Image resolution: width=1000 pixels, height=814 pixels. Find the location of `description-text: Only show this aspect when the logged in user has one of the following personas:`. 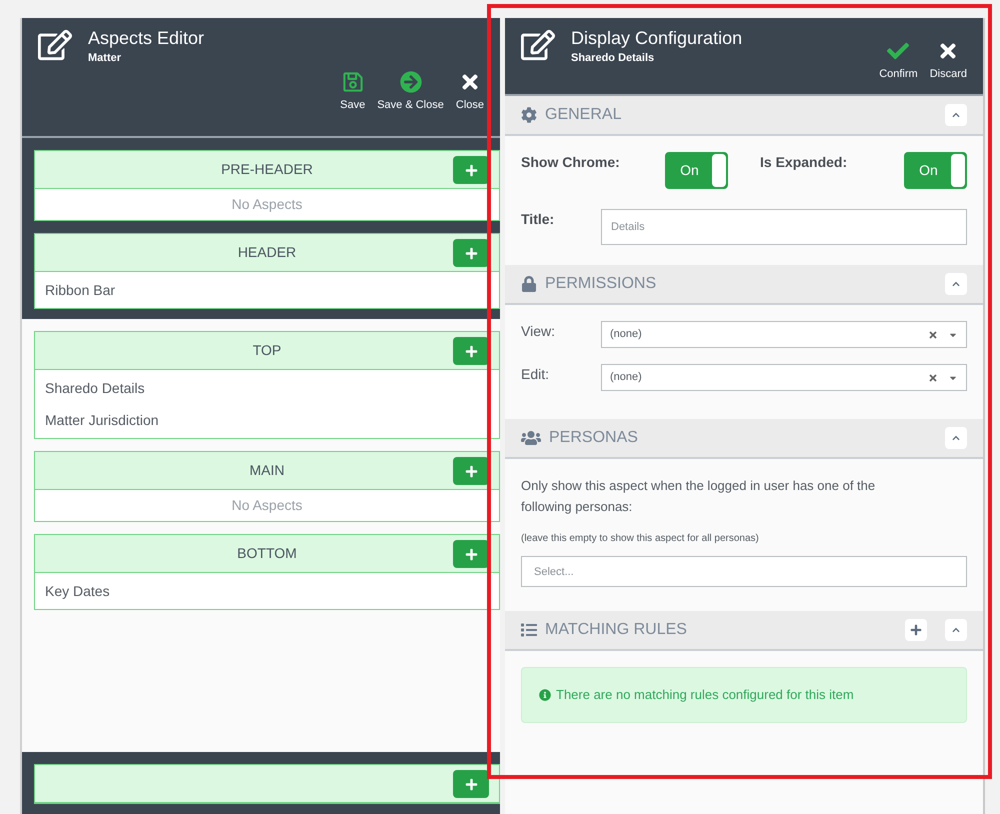

description-text: Only show this aspect when the logged in user has one of the following personas: is located at coordinates (698, 496).